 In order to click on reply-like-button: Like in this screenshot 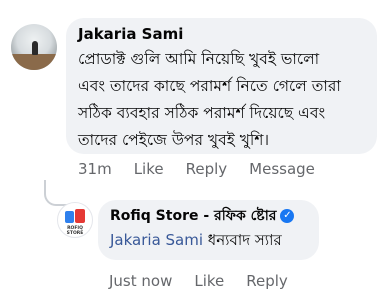, I will do `click(209, 281)`.